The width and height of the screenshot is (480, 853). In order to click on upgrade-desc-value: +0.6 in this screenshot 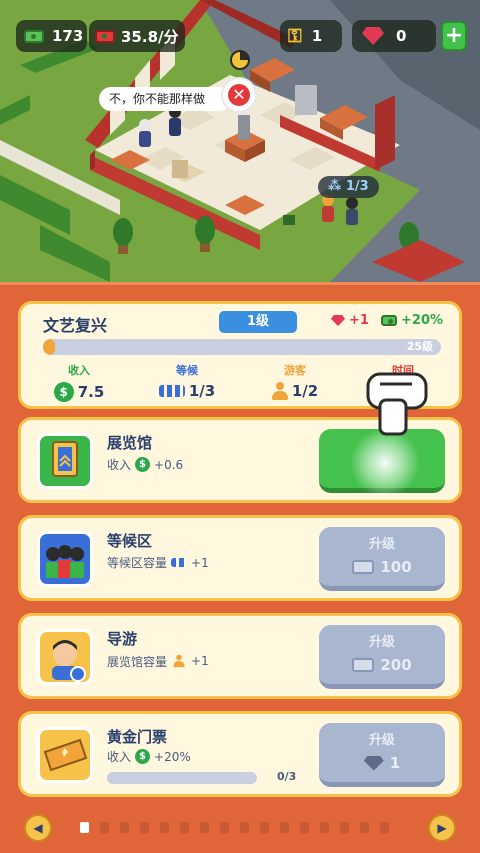, I will do `click(169, 464)`.